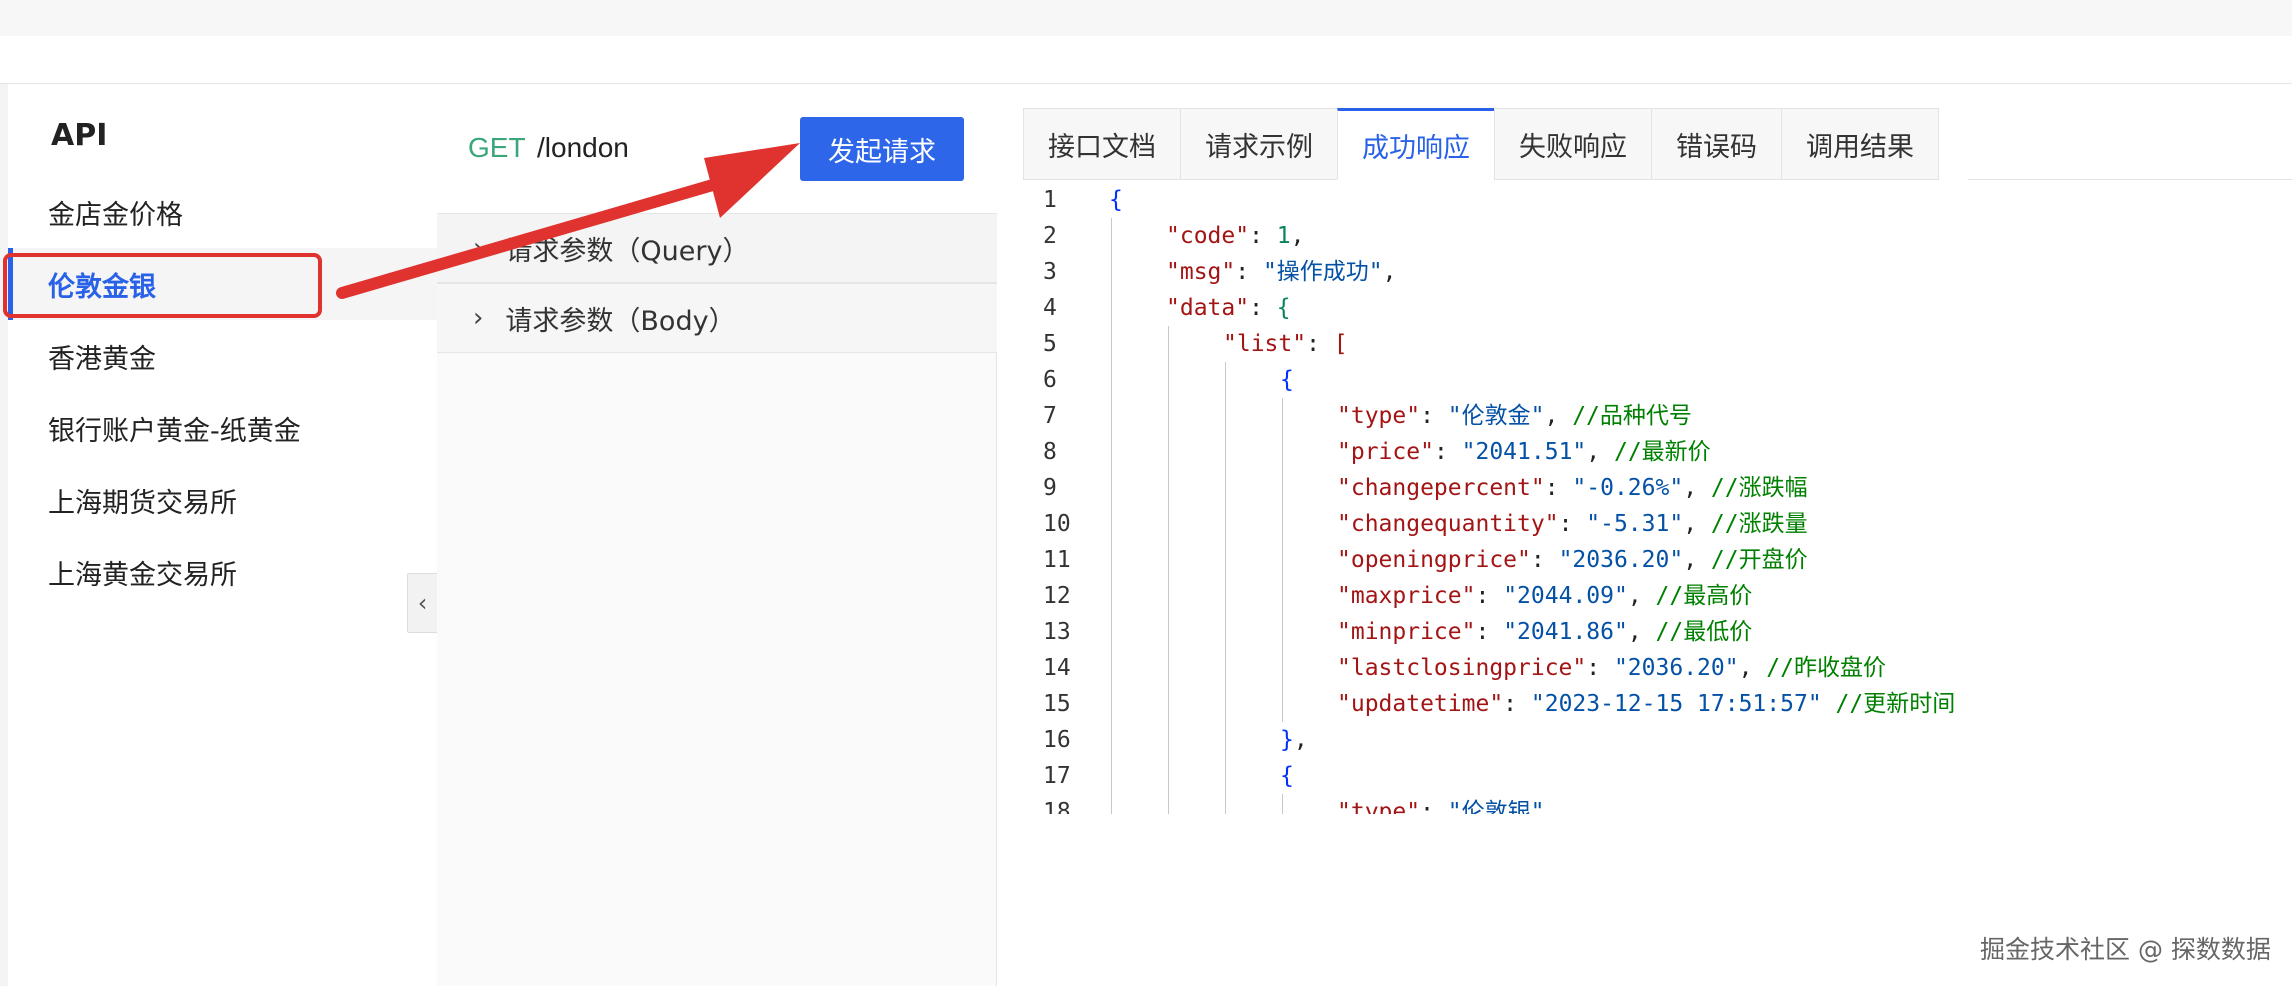 The width and height of the screenshot is (2292, 986). What do you see at coordinates (222, 356) in the screenshot?
I see `sidebar-item: 香港黄金` at bounding box center [222, 356].